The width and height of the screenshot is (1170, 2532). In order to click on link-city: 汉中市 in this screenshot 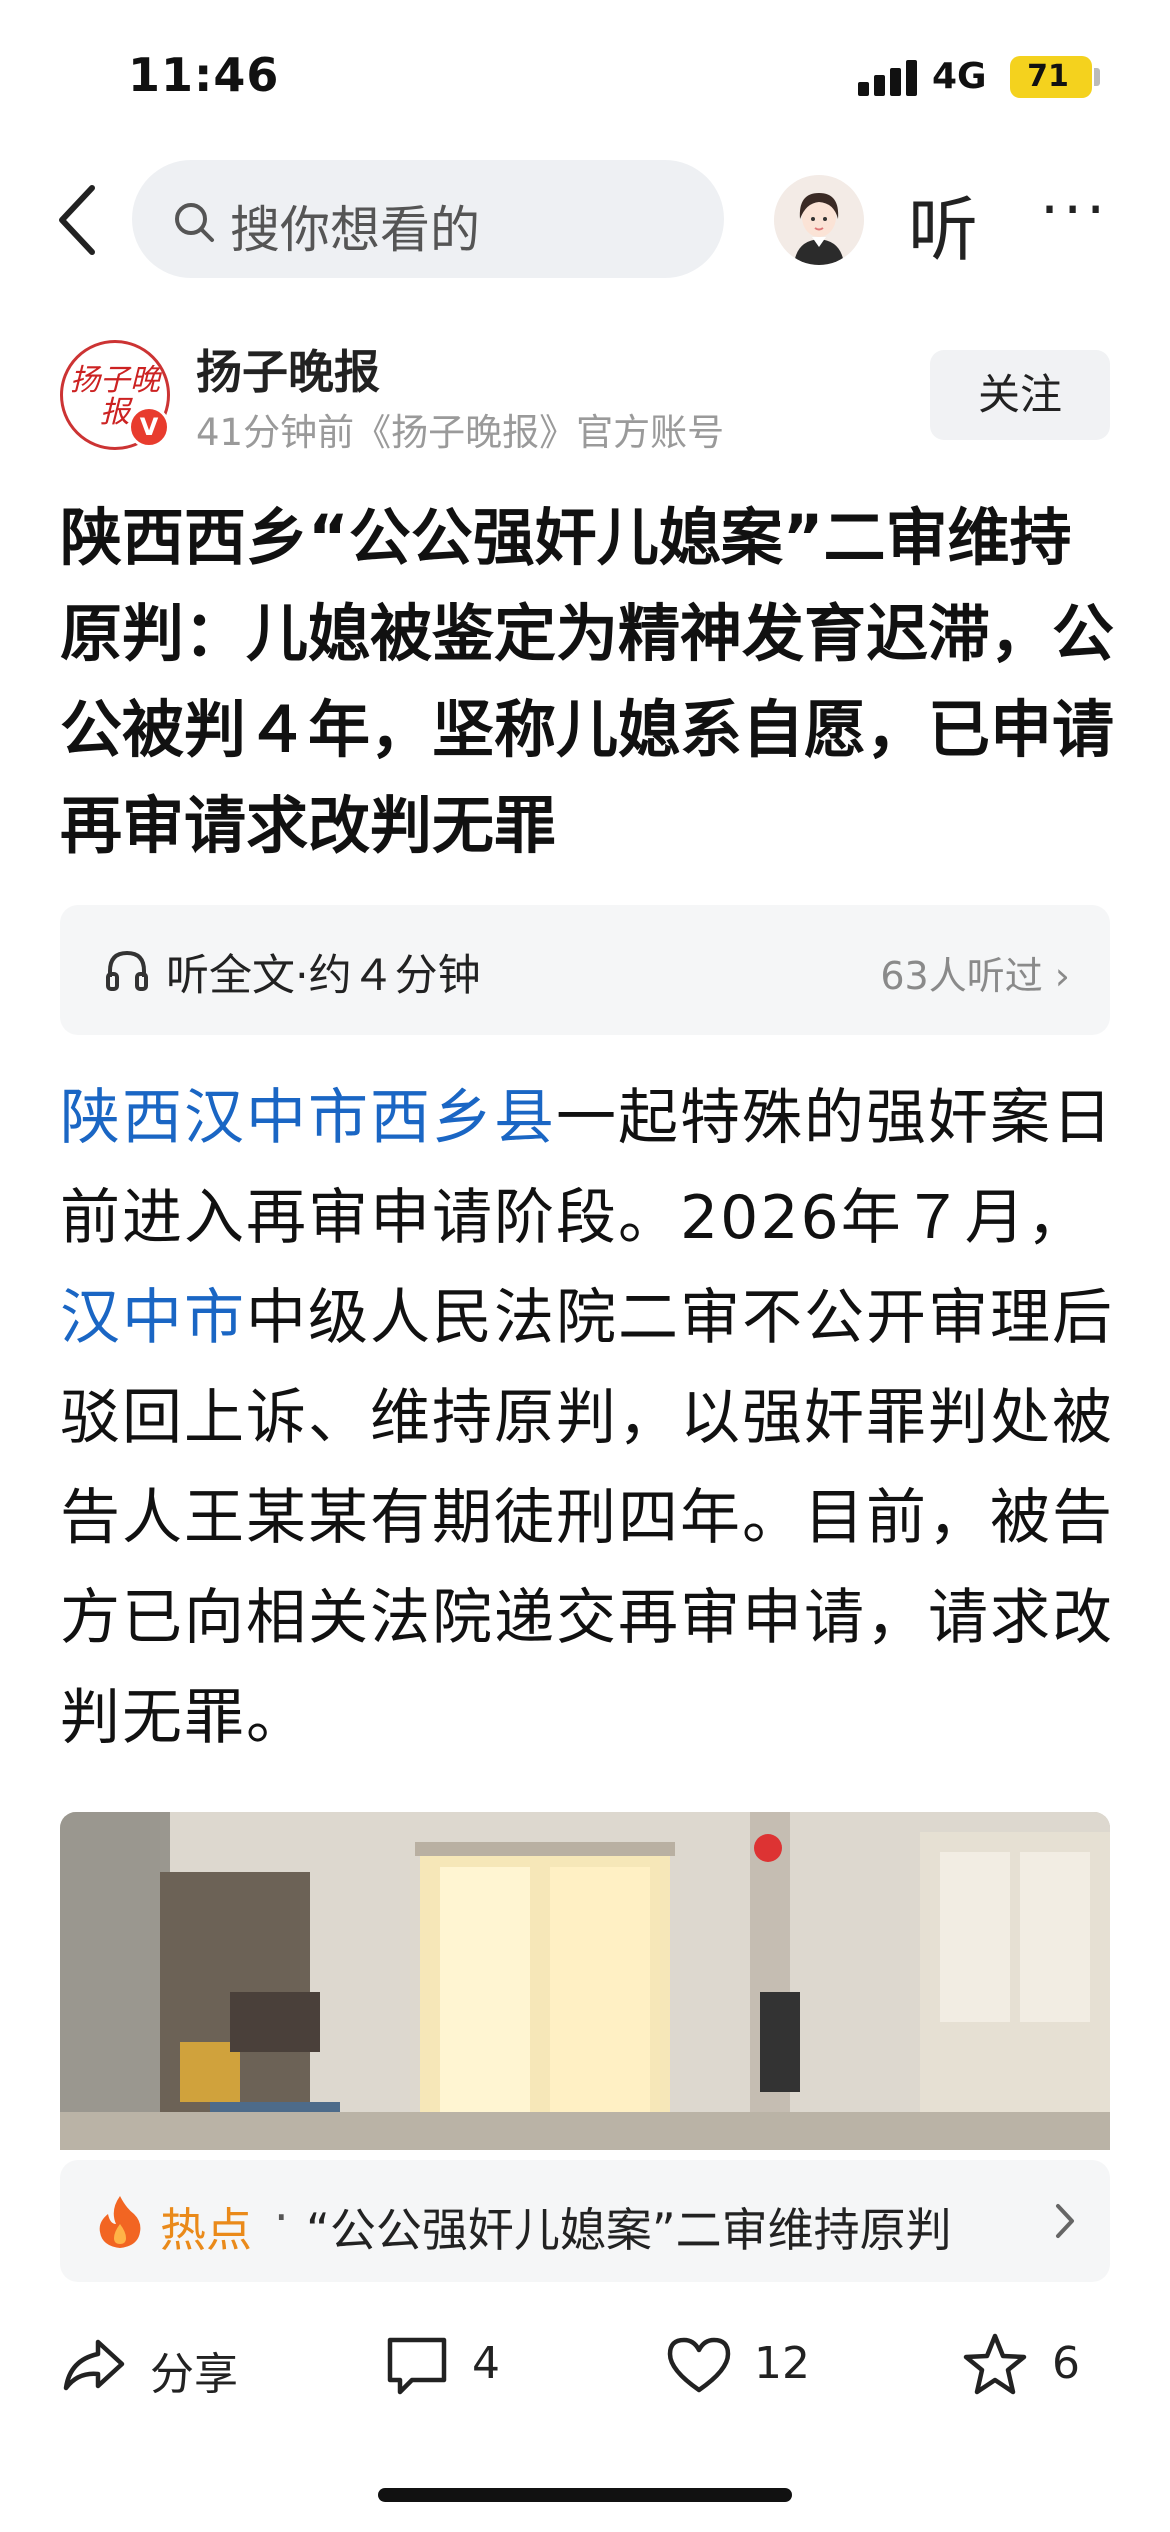, I will do `click(153, 1318)`.